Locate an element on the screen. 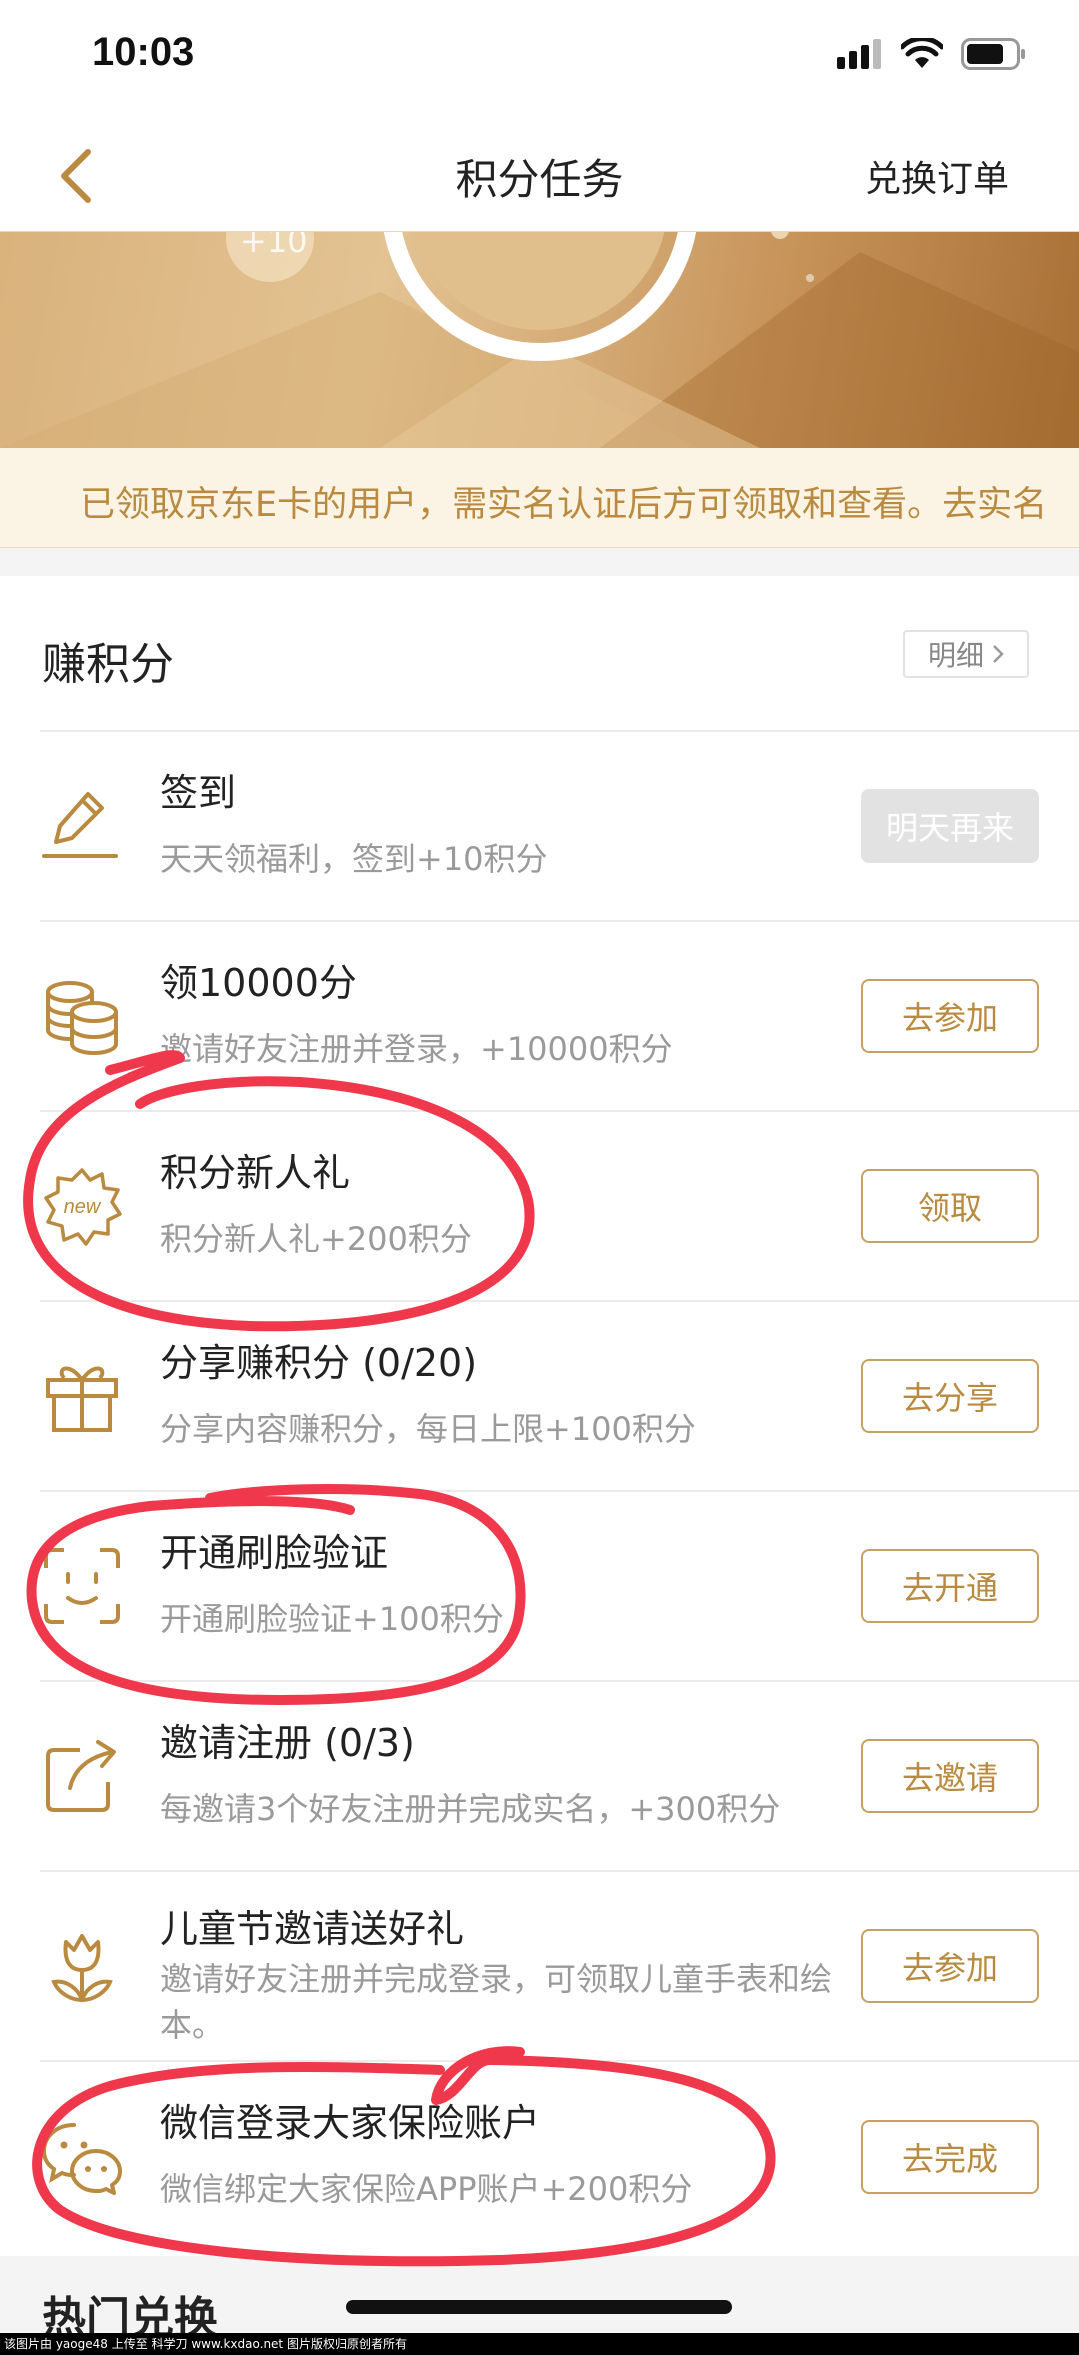 The height and width of the screenshot is (2355, 1079). come-tomorrow-button: 明天再来 is located at coordinates (950, 826).